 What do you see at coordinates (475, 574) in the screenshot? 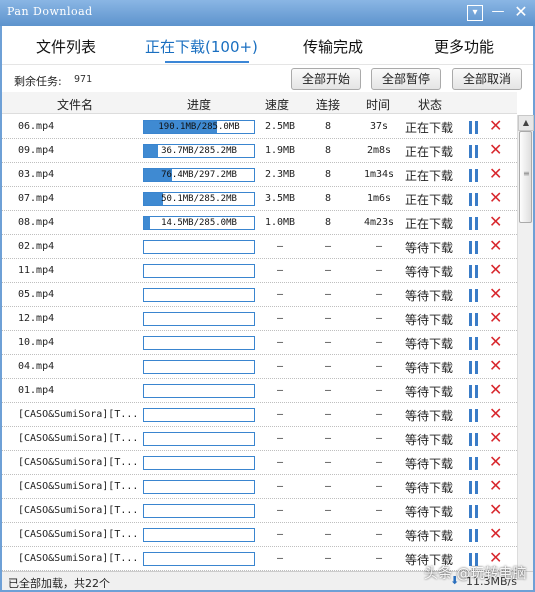
I see `watermark: 头条 @玩转电脑` at bounding box center [475, 574].